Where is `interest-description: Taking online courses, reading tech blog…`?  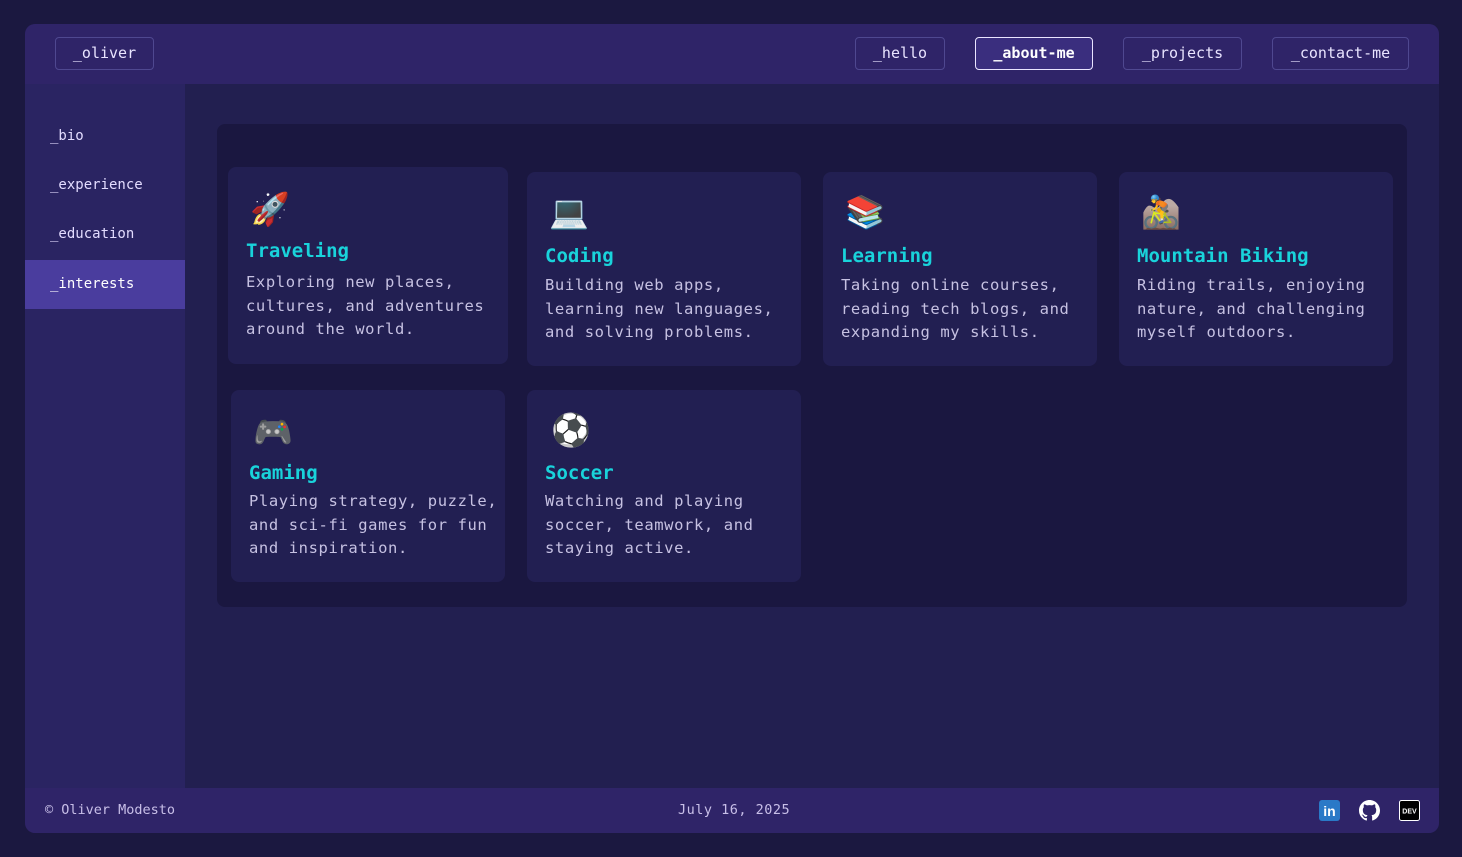
interest-description: Taking online courses, reading tech blog… is located at coordinates (955, 308).